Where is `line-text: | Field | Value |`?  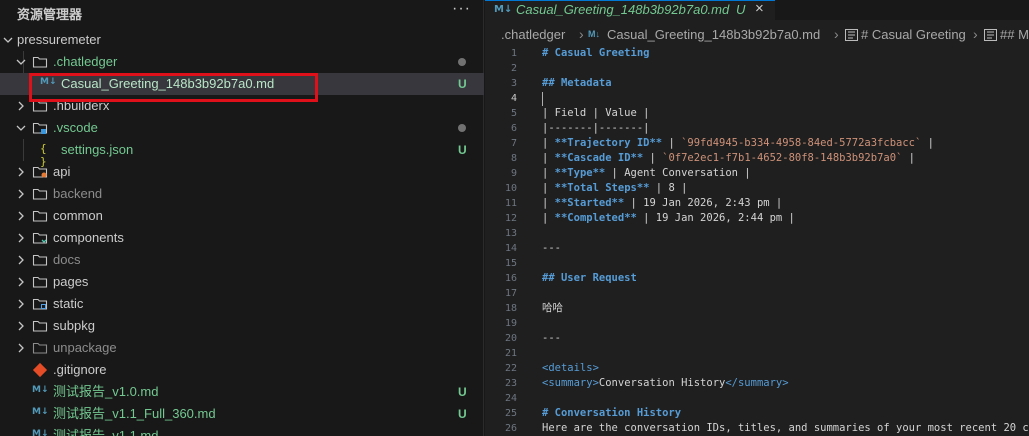
line-text: | Field | Value | is located at coordinates (596, 113).